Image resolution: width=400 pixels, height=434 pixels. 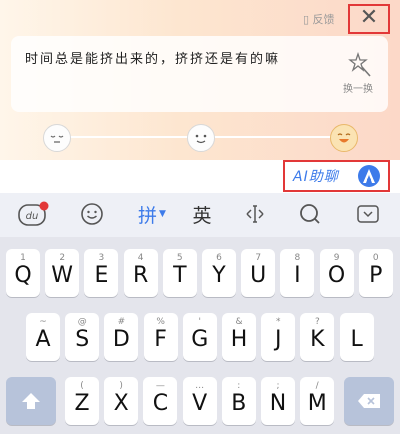 What do you see at coordinates (239, 403) in the screenshot?
I see `key-label: B` at bounding box center [239, 403].